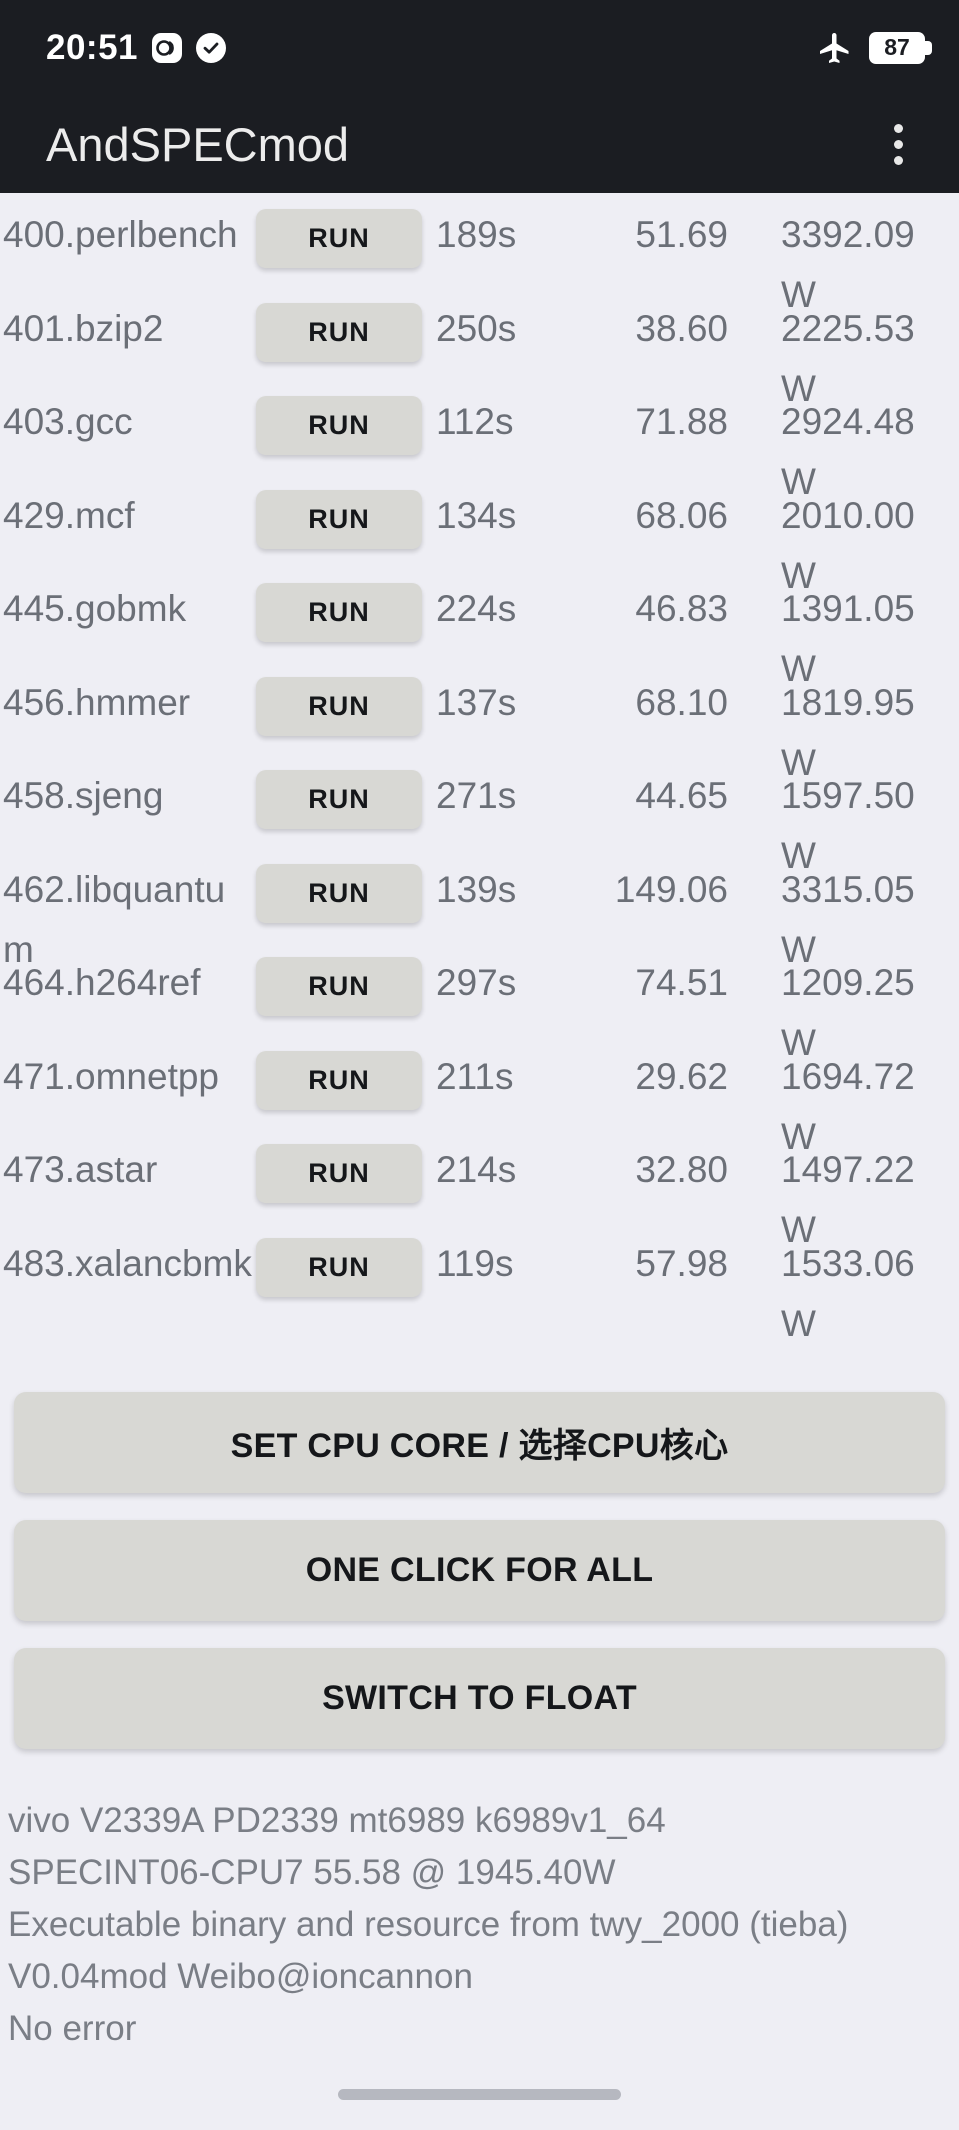 This screenshot has height=2130, width=959. I want to click on benchmark-name: 403.gcc, so click(68, 421).